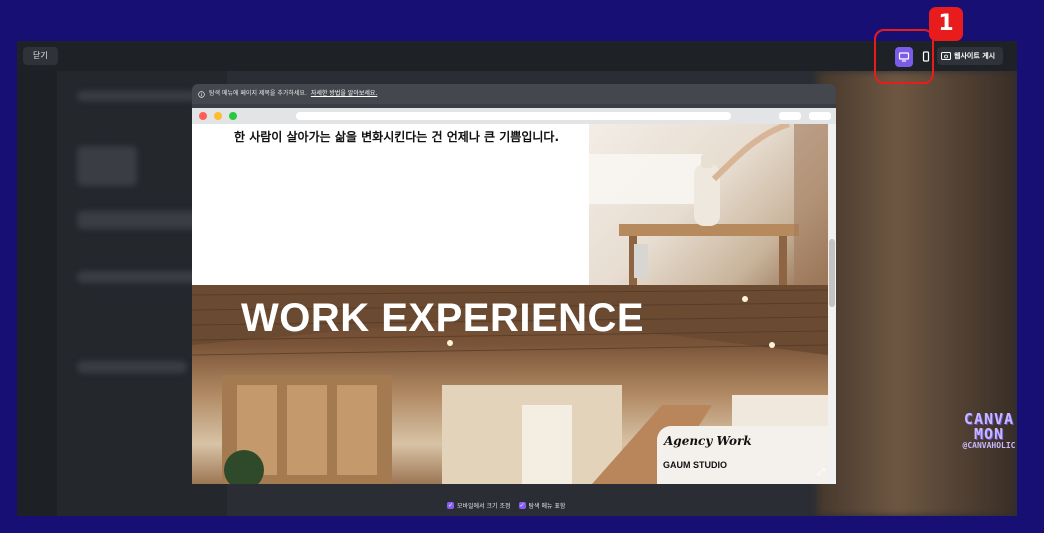  What do you see at coordinates (484, 506) in the screenshot?
I see `mobile-resize-label: 모바일에서 크기 조정` at bounding box center [484, 506].